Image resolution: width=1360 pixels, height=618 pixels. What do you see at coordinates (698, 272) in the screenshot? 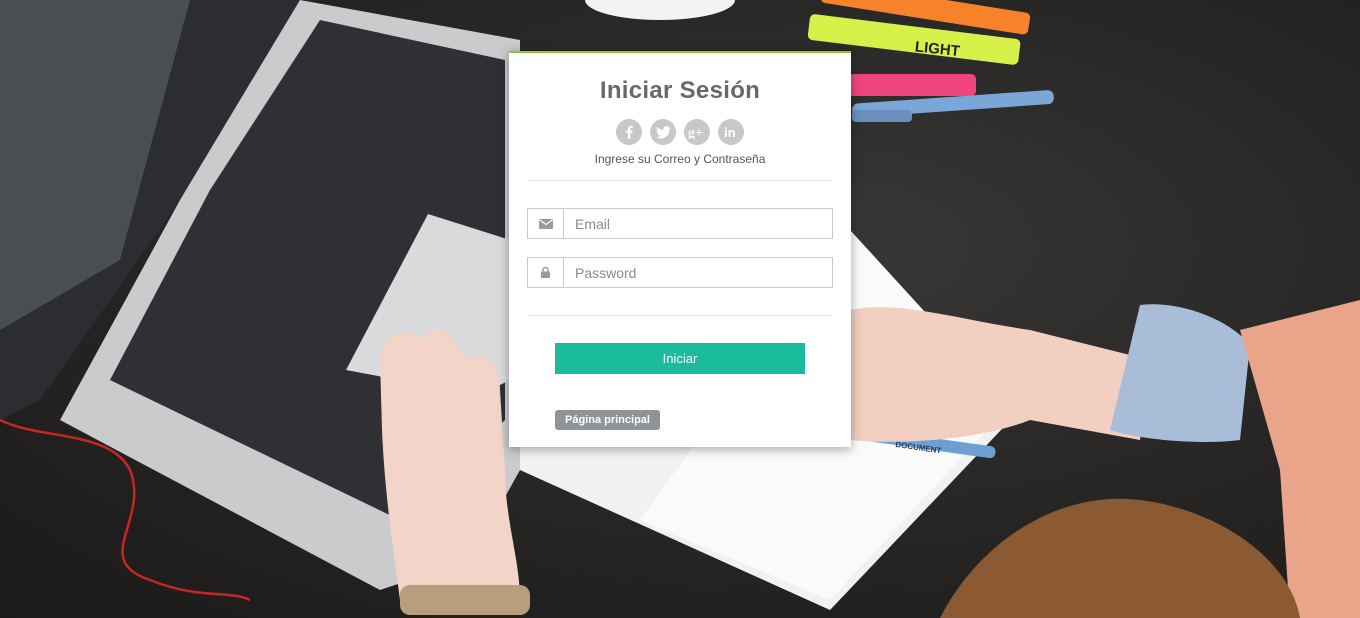
I see `password-input` at bounding box center [698, 272].